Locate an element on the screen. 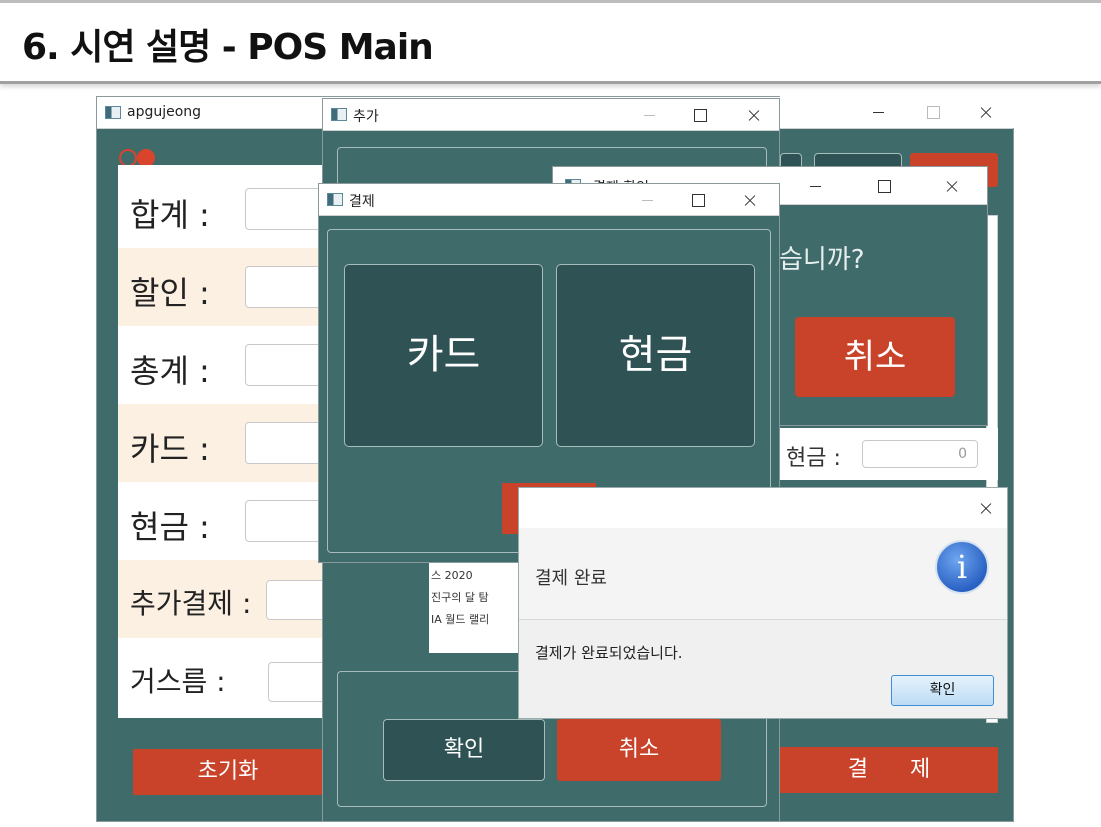 This screenshot has height=827, width=1101. complete-dialog-header-area: 결제 완료 is located at coordinates (763, 574).